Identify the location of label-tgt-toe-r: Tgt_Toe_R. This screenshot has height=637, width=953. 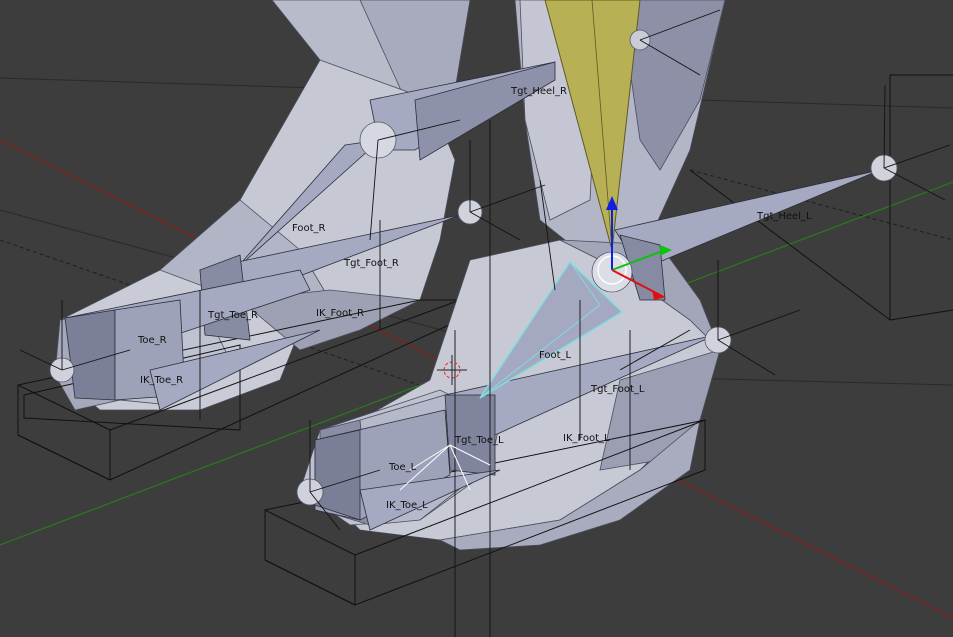
(232, 315).